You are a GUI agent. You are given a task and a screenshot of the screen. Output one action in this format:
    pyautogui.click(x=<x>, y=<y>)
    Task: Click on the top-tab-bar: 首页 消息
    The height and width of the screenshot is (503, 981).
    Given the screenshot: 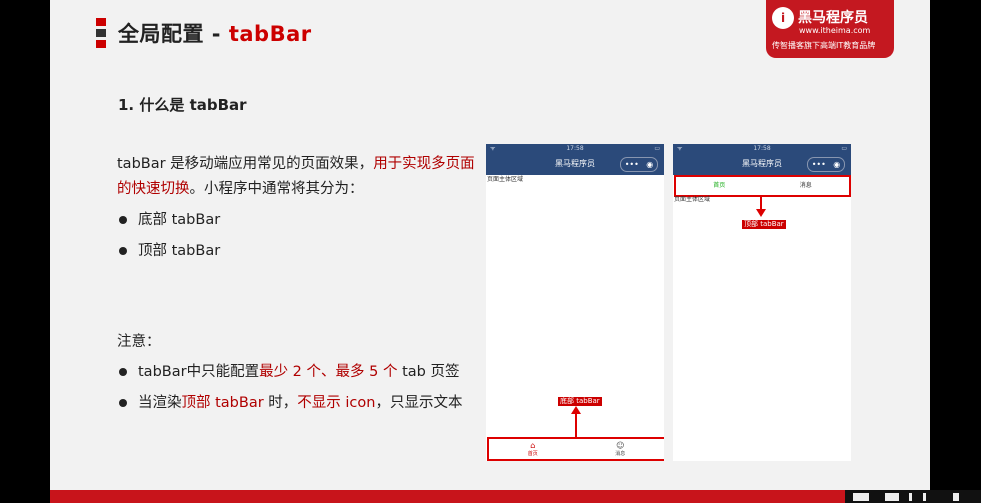 What is the action you would take?
    pyautogui.click(x=762, y=186)
    